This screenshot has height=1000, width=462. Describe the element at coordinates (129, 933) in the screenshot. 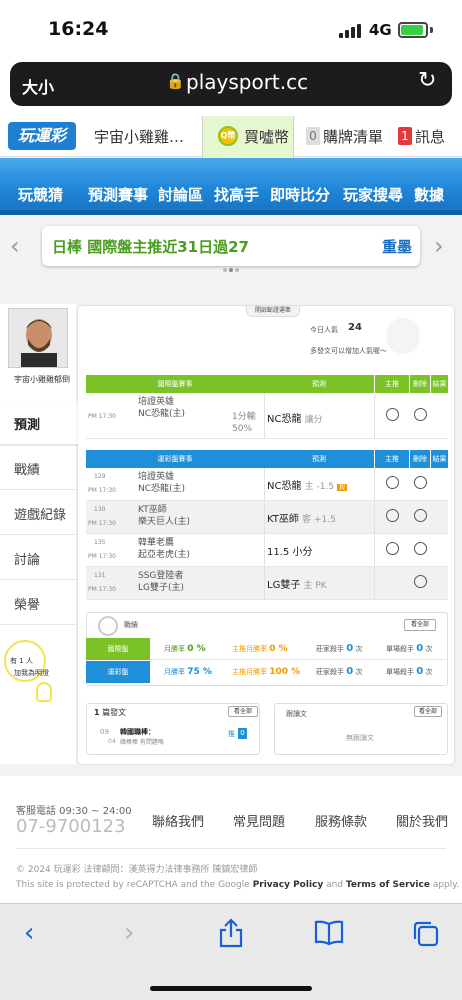

I see `forward-icon: ›` at that location.